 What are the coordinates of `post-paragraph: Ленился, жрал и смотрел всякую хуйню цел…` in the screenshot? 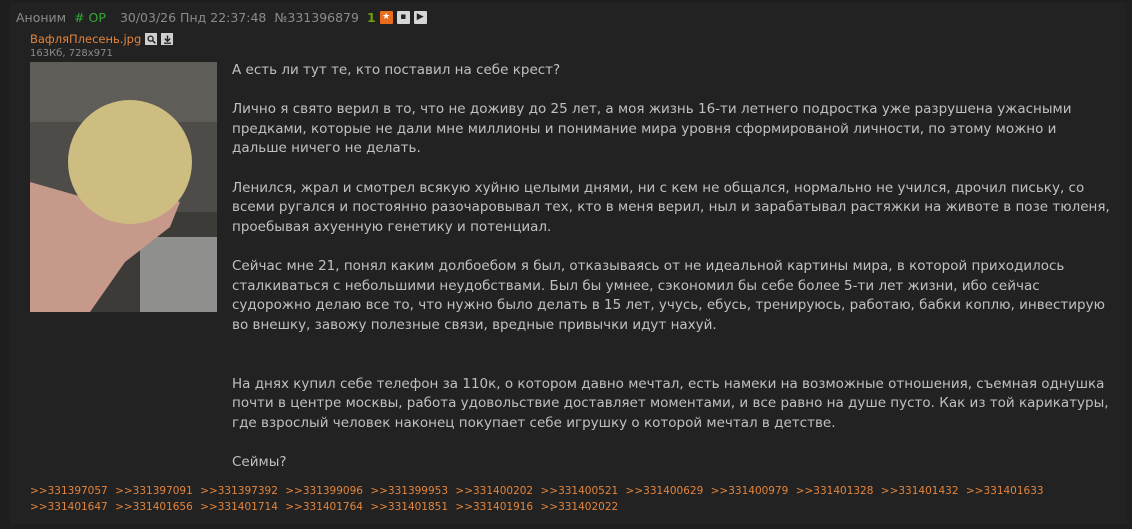 It's located at (671, 207).